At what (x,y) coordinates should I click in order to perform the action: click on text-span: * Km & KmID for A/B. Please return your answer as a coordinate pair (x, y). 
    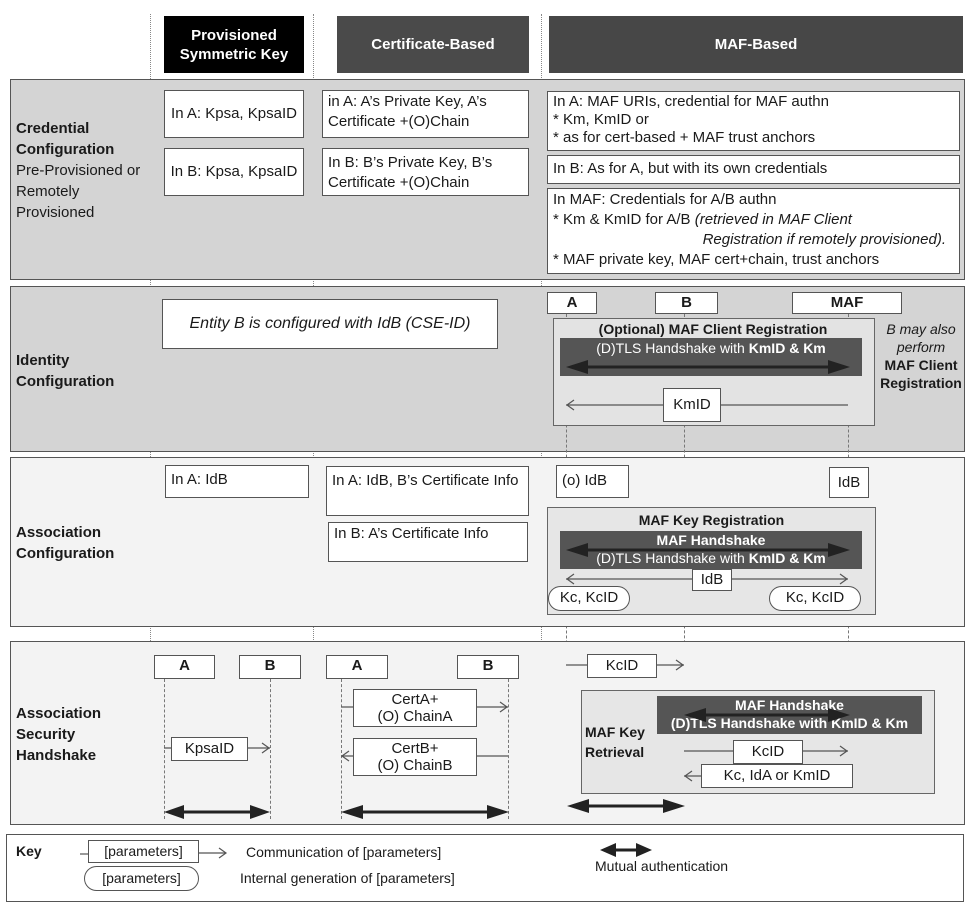
    Looking at the image, I should click on (624, 219).